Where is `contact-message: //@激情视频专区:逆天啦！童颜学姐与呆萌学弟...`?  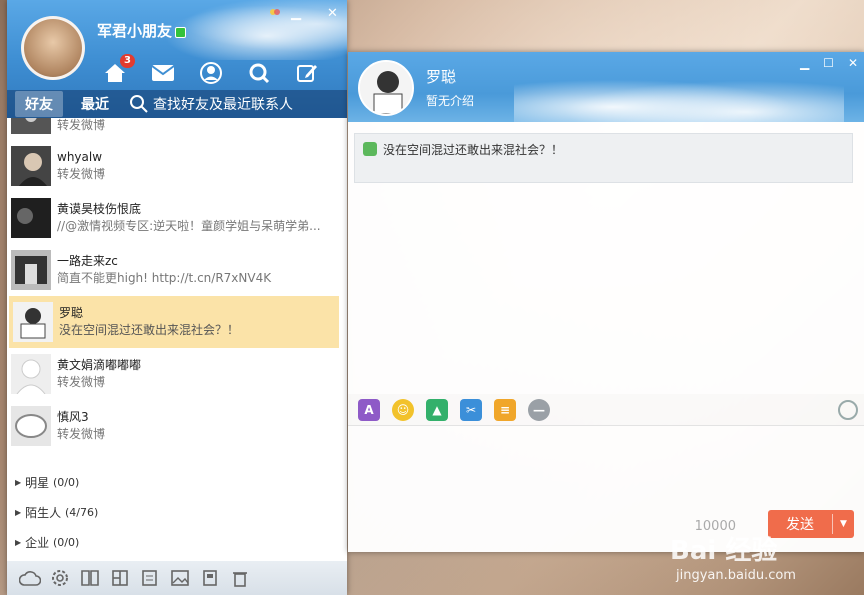
contact-message: //@激情视频专区:逆天啦！童颜学姐与呆萌学弟... is located at coordinates (189, 226).